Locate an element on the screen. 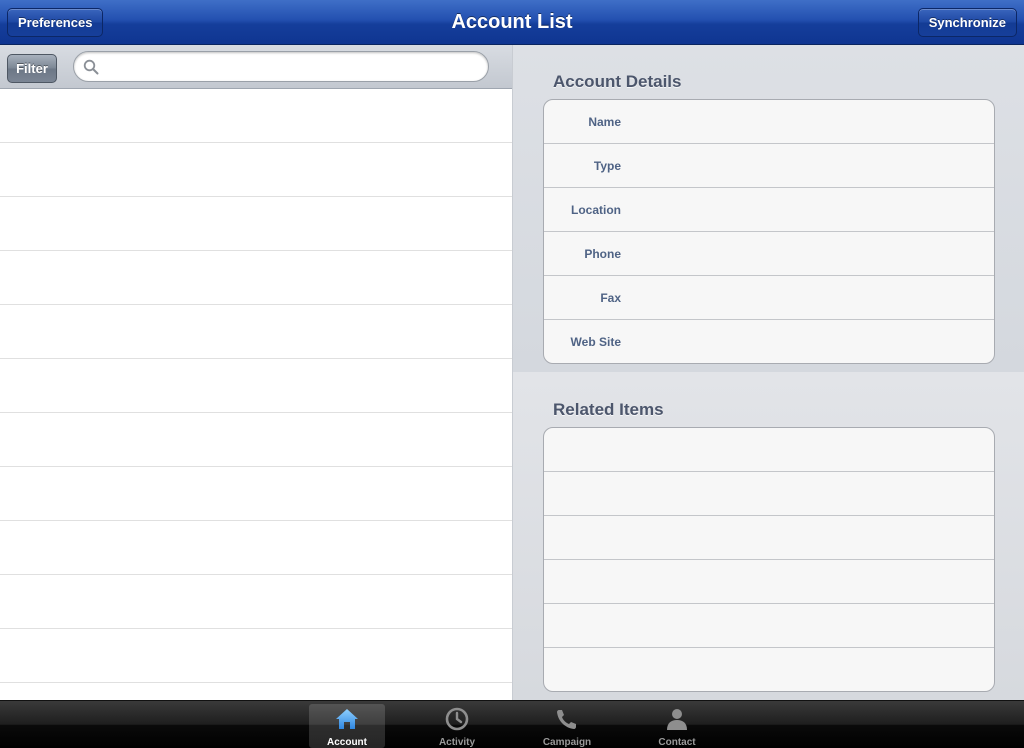  navigation-bar: Account List Preferences Synchronize is located at coordinates (512, 22).